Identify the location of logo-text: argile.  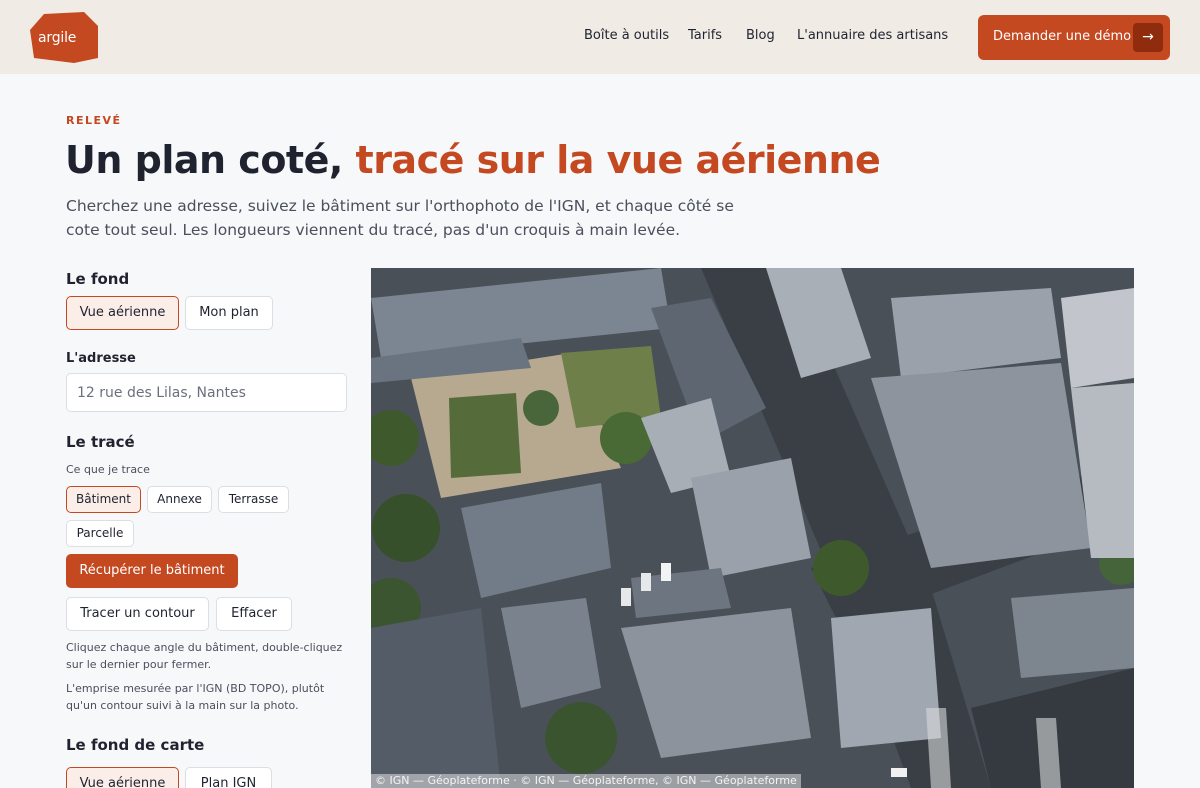
(57, 38).